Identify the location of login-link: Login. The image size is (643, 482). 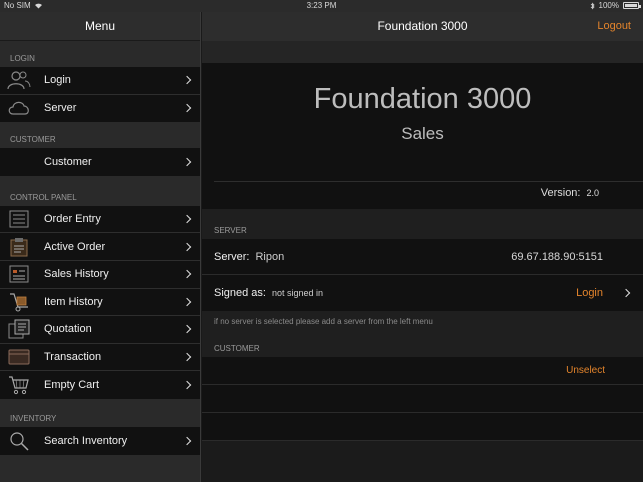
(589, 293).